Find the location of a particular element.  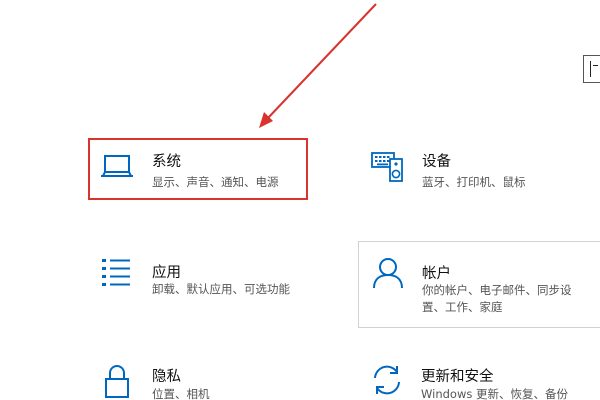

text-caret-mark is located at coordinates (595, 65).